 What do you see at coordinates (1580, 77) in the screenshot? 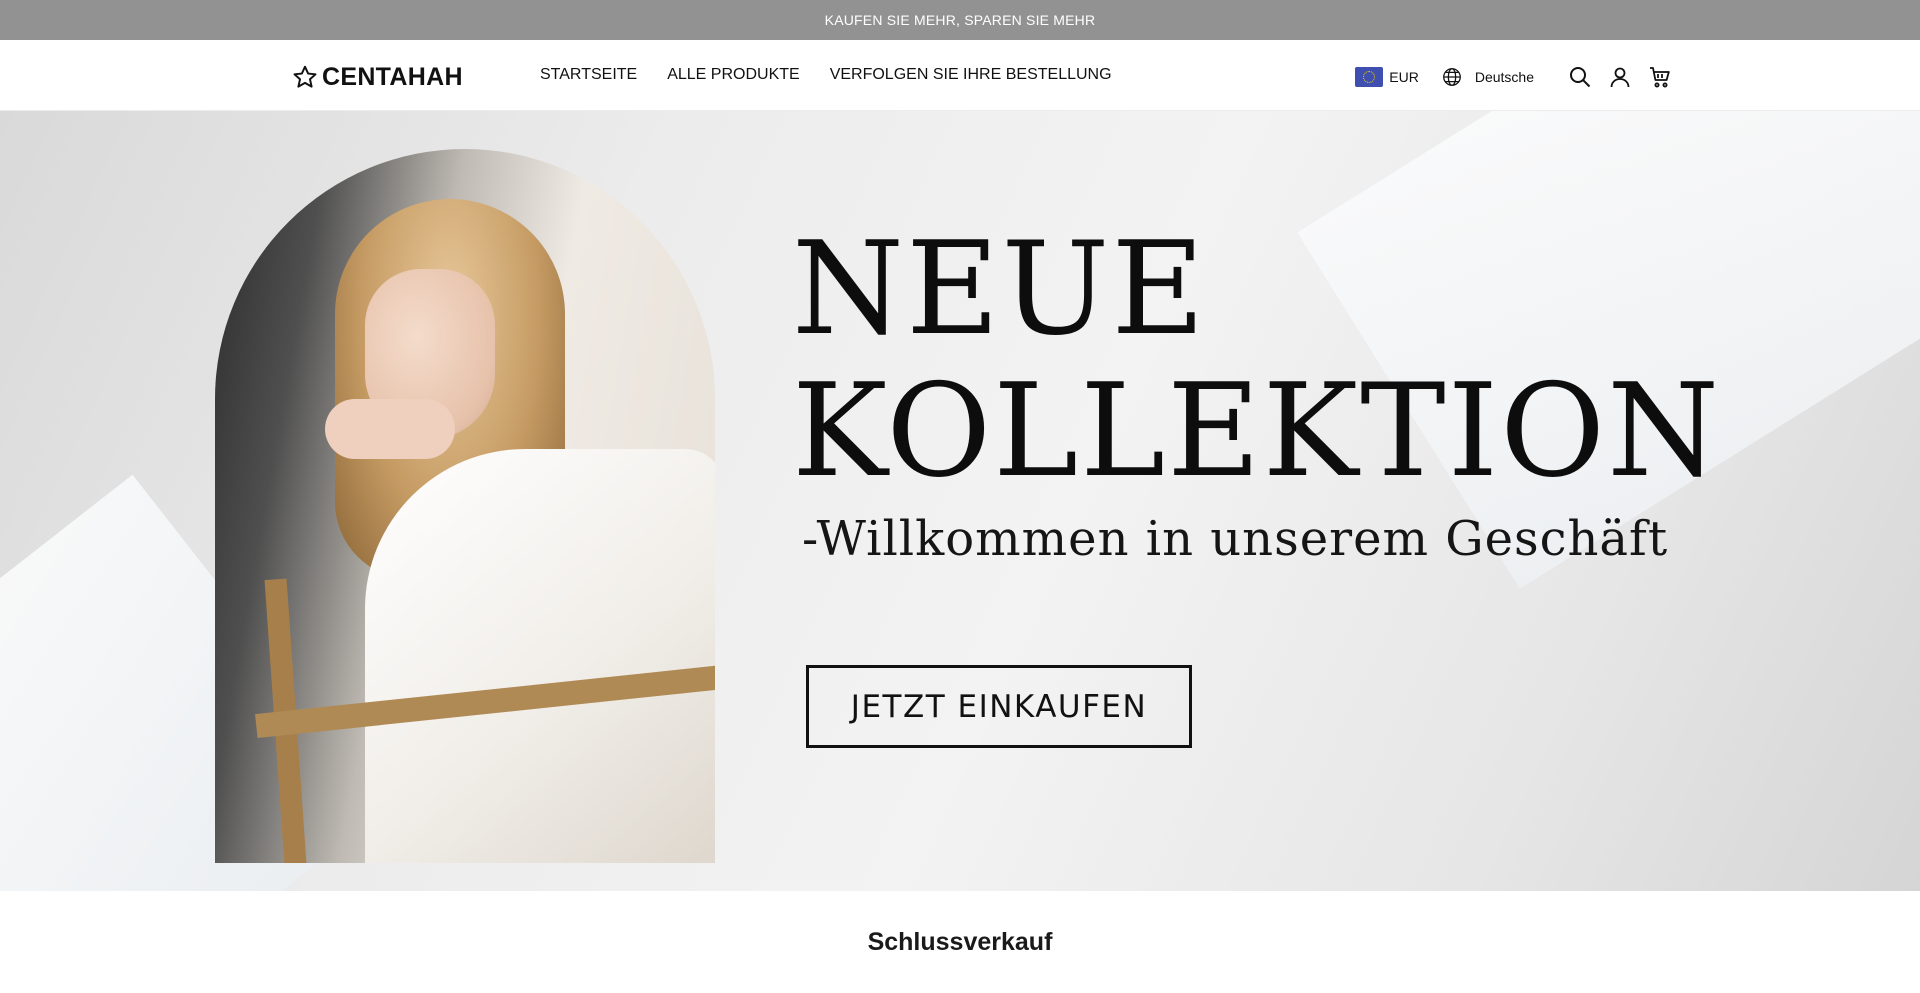
I see `search-icon` at bounding box center [1580, 77].